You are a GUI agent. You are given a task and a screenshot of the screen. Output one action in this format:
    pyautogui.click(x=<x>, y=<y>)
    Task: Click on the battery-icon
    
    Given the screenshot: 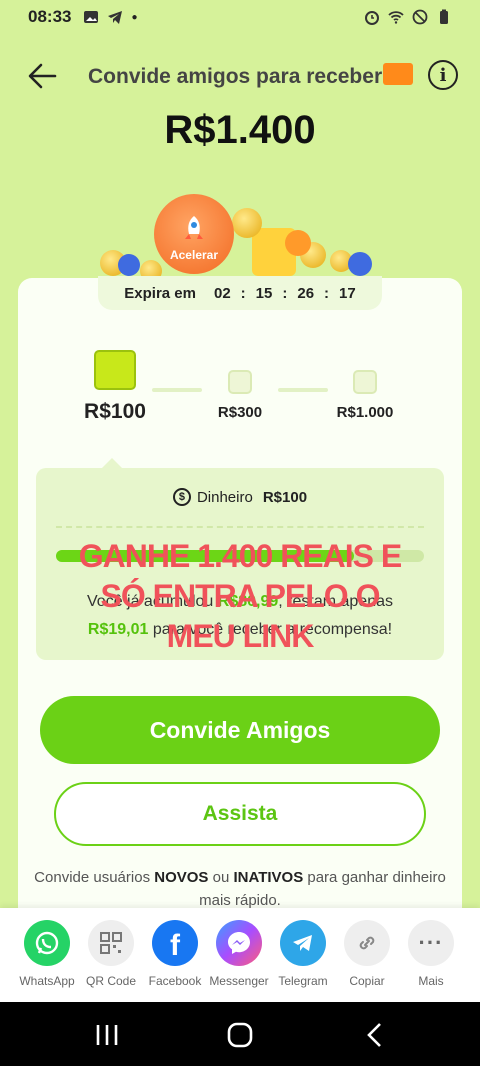 What is the action you would take?
    pyautogui.click(x=444, y=16)
    